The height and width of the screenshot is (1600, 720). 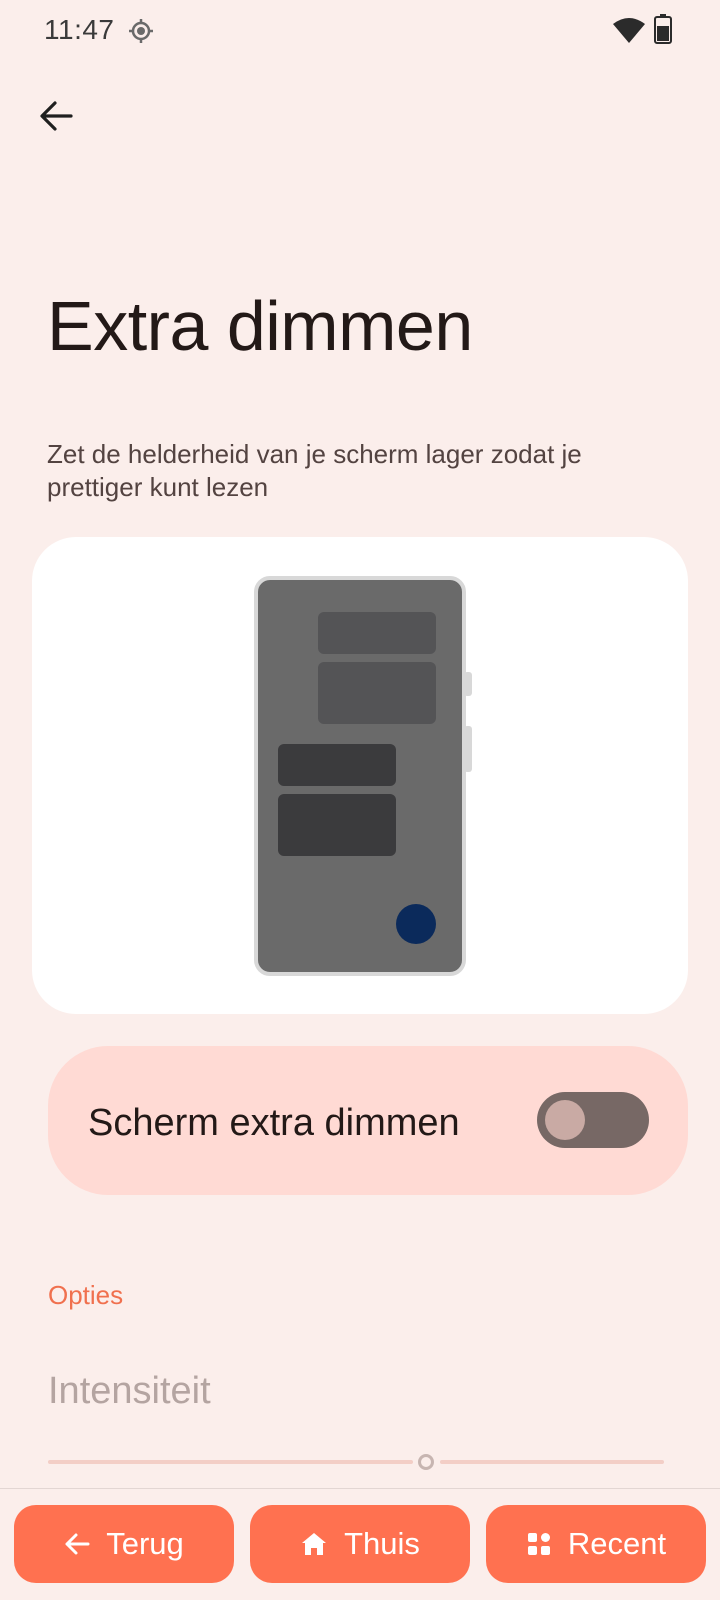 I want to click on extra-dim-toggle-label: Scherm extra dimmen, so click(x=274, y=1123).